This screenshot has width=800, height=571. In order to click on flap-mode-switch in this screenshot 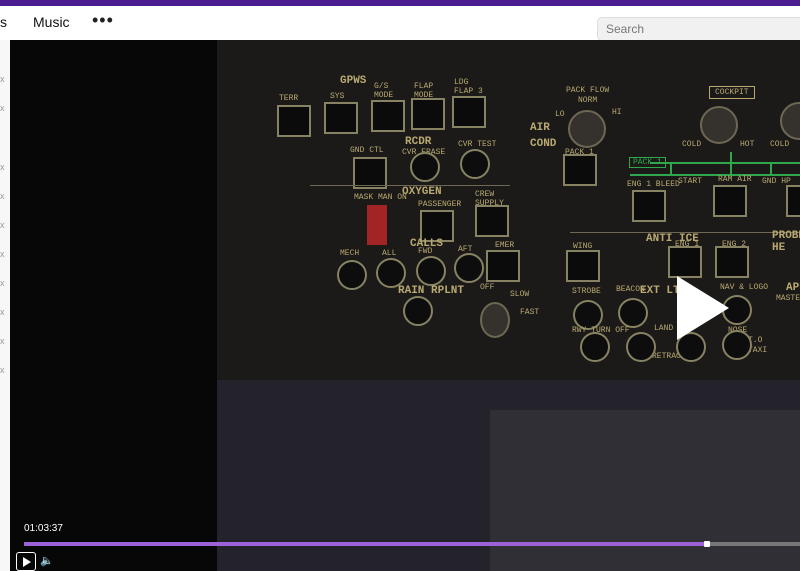, I will do `click(428, 114)`.